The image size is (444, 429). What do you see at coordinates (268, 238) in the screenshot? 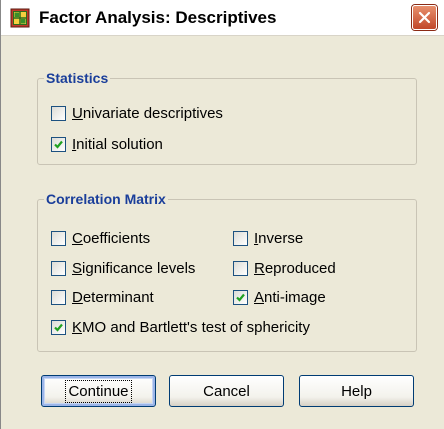
I see `inverse-checkbox: Inverse` at bounding box center [268, 238].